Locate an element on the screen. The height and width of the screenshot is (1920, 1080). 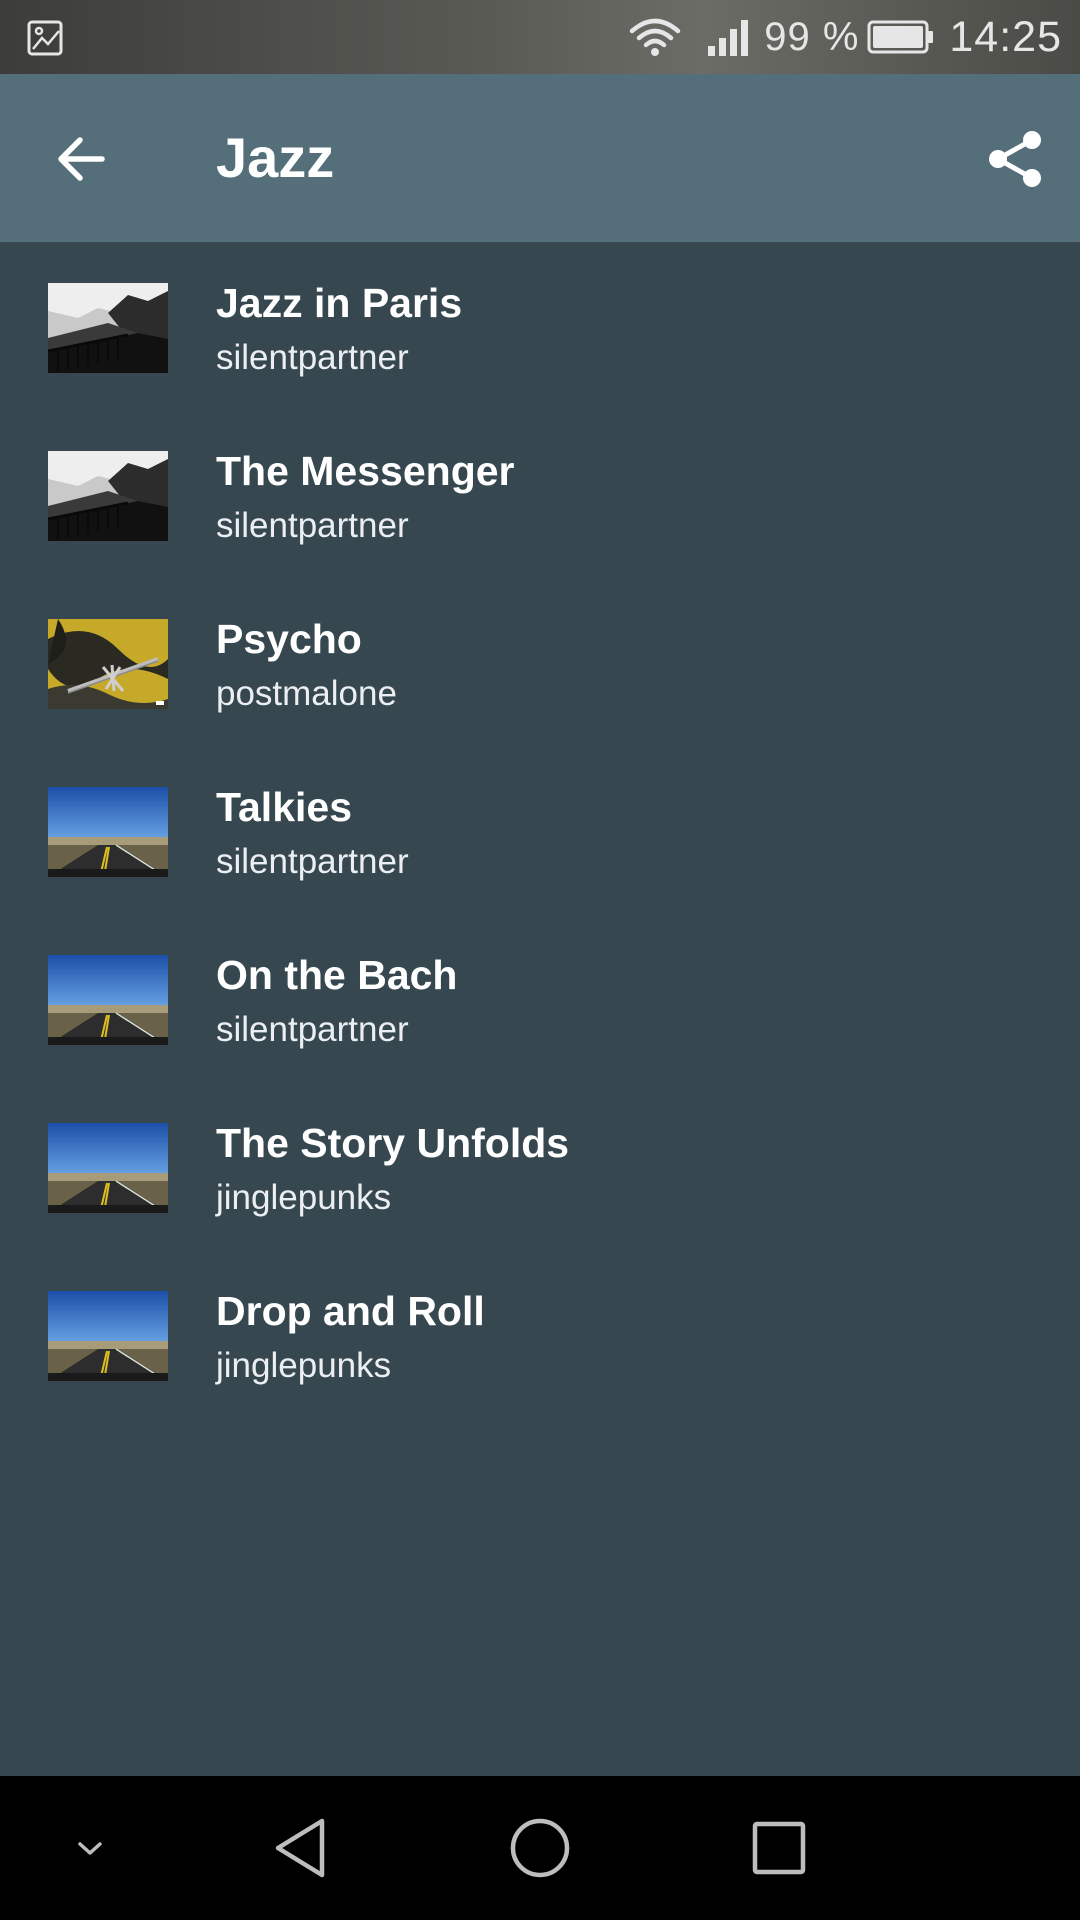
share-icon is located at coordinates (1015, 159).